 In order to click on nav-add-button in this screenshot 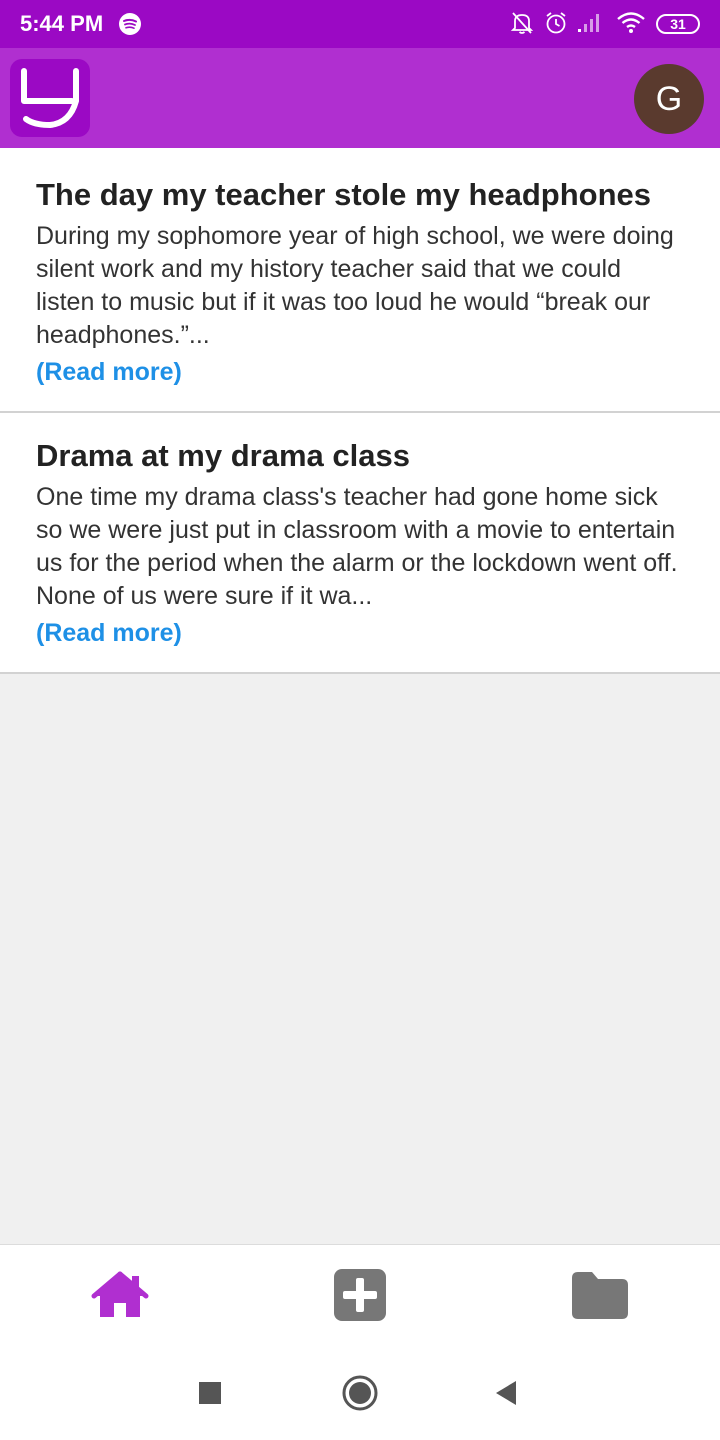, I will do `click(360, 1295)`.